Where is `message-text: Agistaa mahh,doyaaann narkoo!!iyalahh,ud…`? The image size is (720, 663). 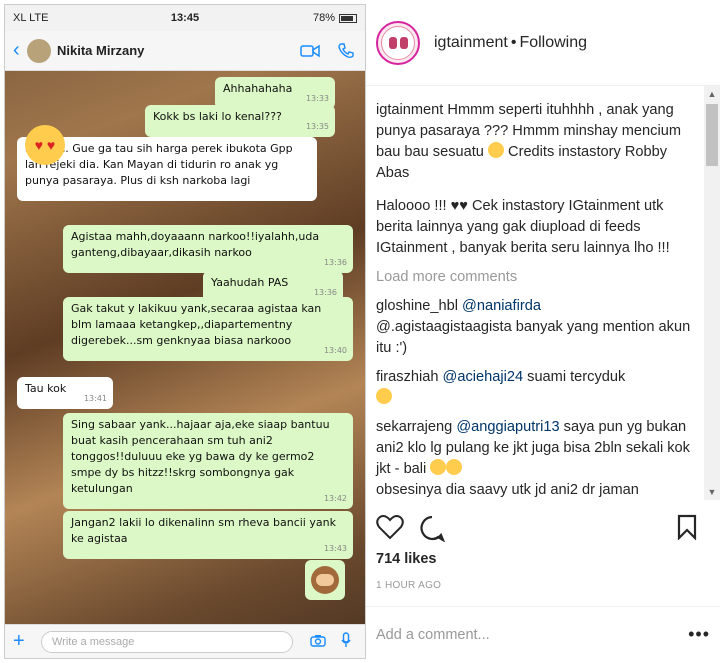
message-text: Agistaa mahh,doyaaann narkoo!!iyalahh,ud… is located at coordinates (195, 244).